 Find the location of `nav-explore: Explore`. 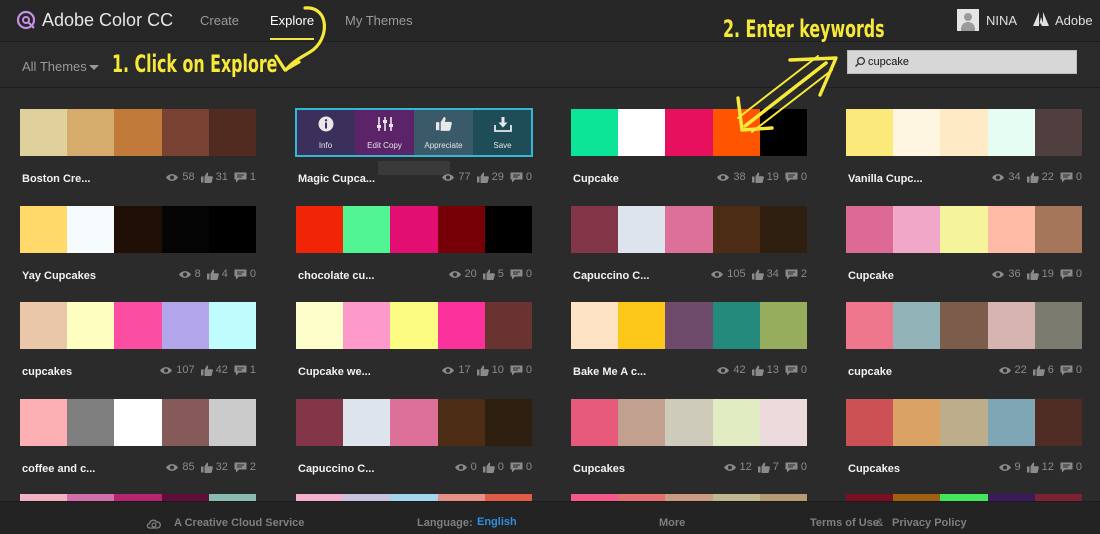

nav-explore: Explore is located at coordinates (292, 26).